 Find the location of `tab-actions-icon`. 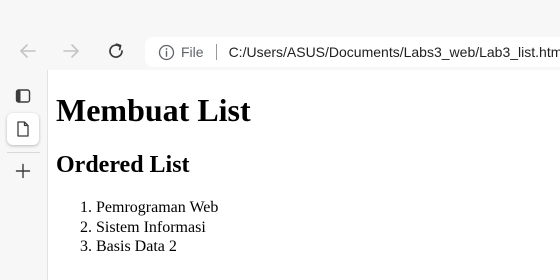

tab-actions-icon is located at coordinates (23, 96).